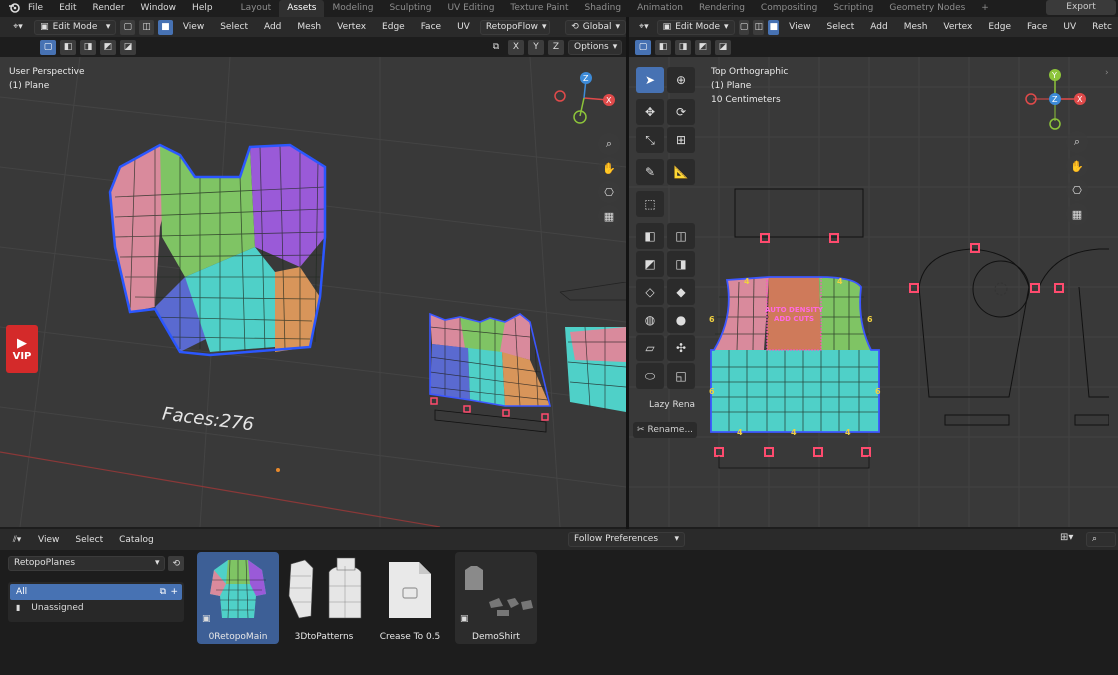  Describe the element at coordinates (96, 608) in the screenshot. I see `catalog-item-unassigned: ▮ Unassigned` at that location.